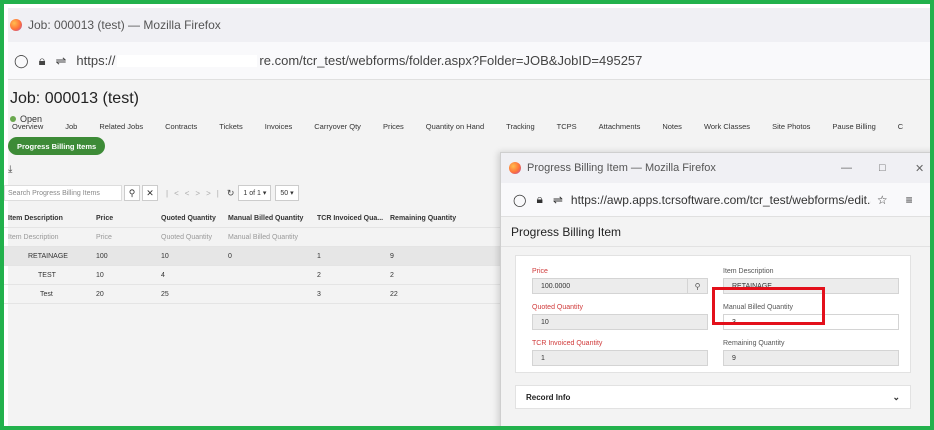 This screenshot has height=430, width=934. I want to click on firefox-icon, so click(515, 168).